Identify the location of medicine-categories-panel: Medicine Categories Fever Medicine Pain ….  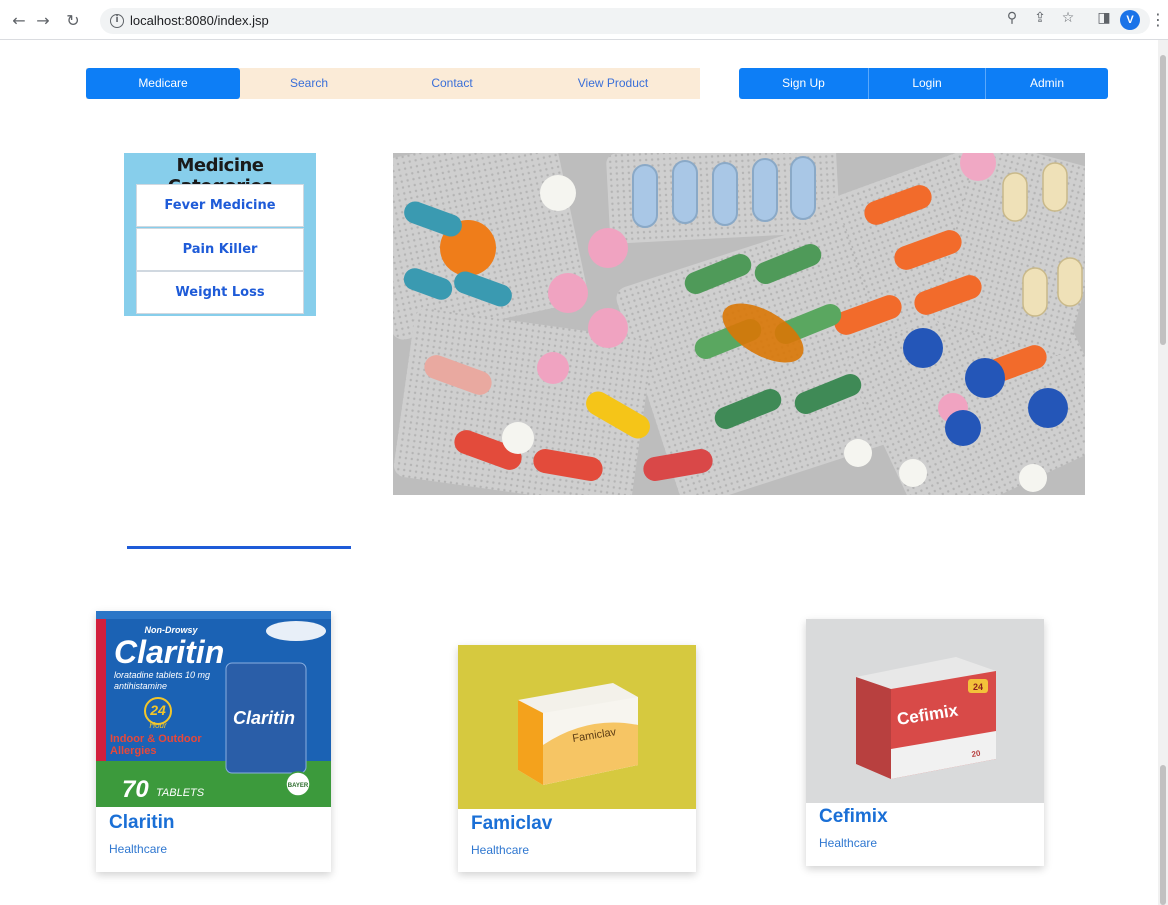
(220, 234).